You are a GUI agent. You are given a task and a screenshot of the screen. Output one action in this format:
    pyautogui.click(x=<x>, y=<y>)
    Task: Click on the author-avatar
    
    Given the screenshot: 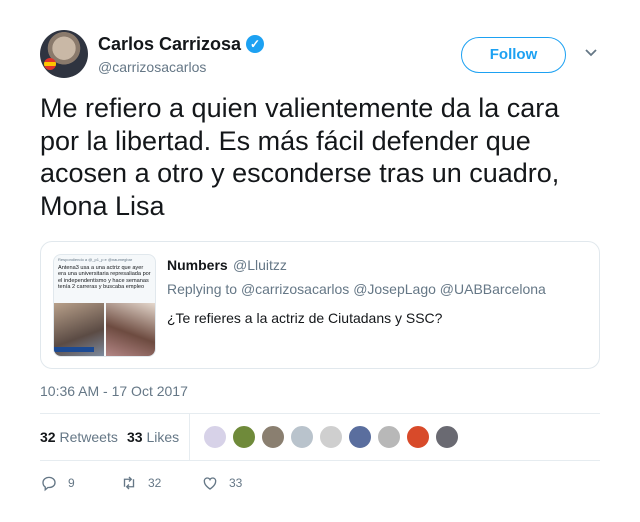 What is the action you would take?
    pyautogui.click(x=64, y=54)
    